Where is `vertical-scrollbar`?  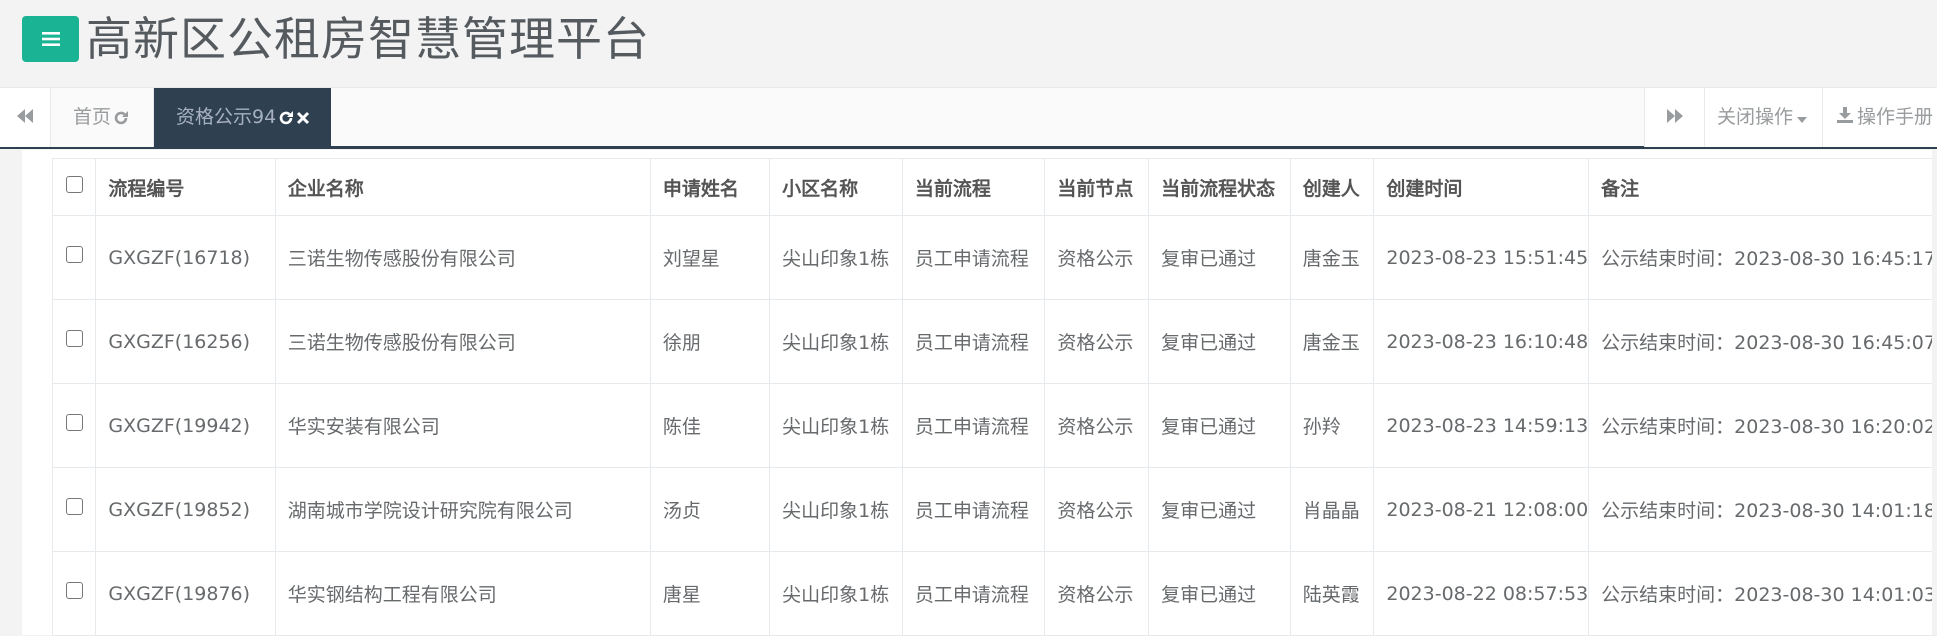
vertical-scrollbar is located at coordinates (1934, 392).